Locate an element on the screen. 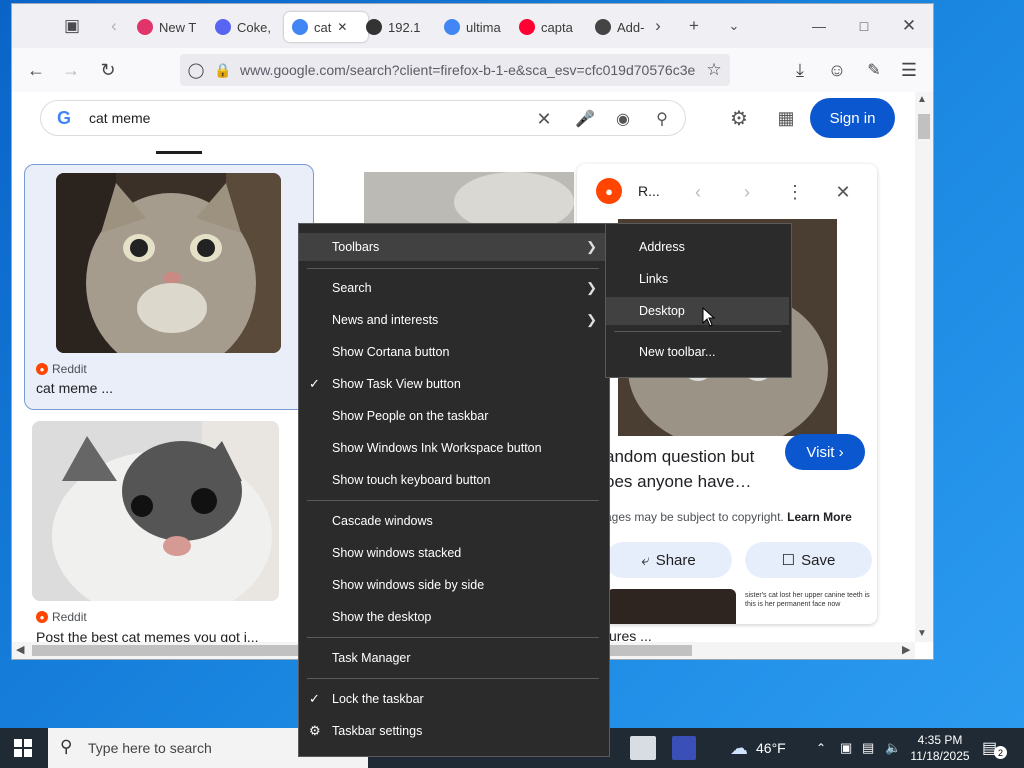 This screenshot has height=768, width=1024. context-menu-item: Show windows side by side is located at coordinates (453, 585).